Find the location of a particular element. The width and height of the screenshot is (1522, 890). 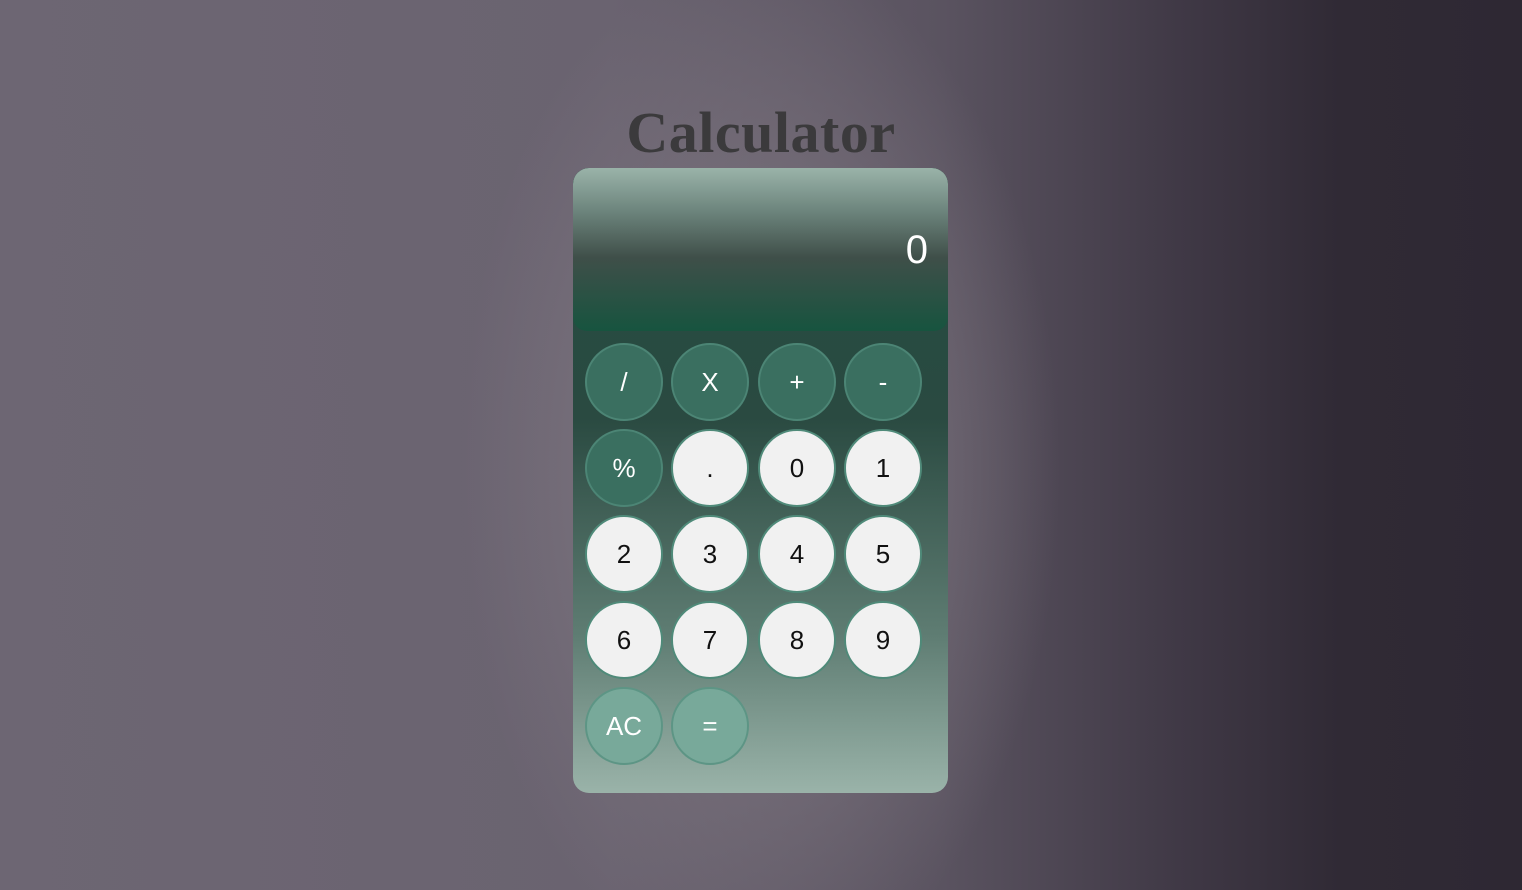

display-value: 0 is located at coordinates (916, 250).